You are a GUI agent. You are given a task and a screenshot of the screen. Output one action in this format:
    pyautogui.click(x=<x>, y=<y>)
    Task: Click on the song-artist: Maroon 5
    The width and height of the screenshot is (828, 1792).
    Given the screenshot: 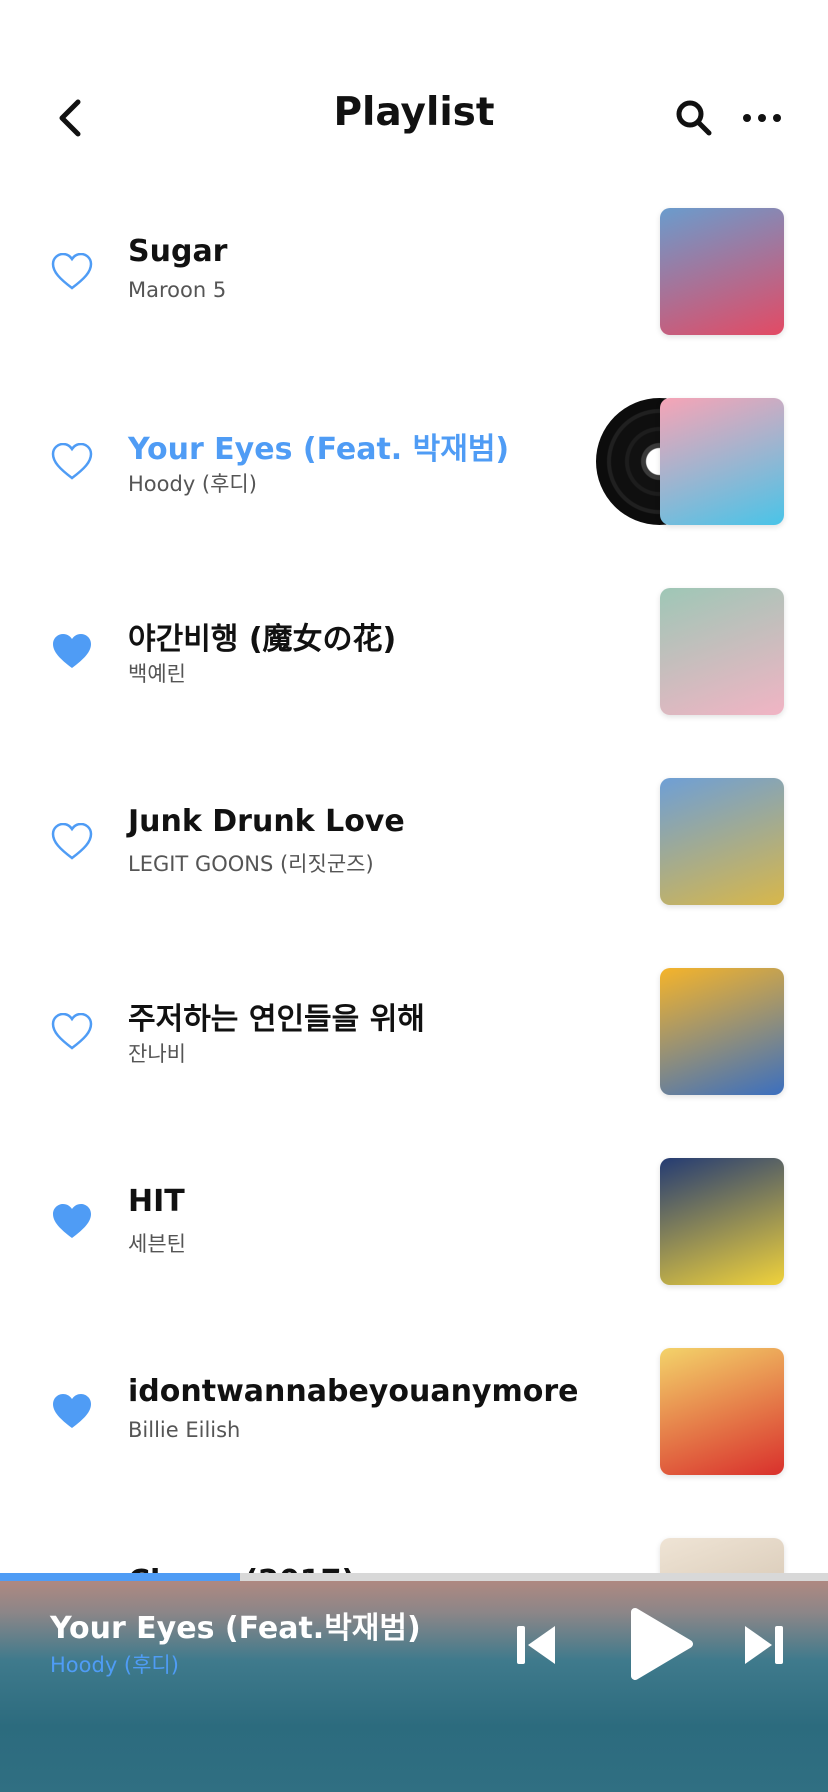 What is the action you would take?
    pyautogui.click(x=177, y=290)
    